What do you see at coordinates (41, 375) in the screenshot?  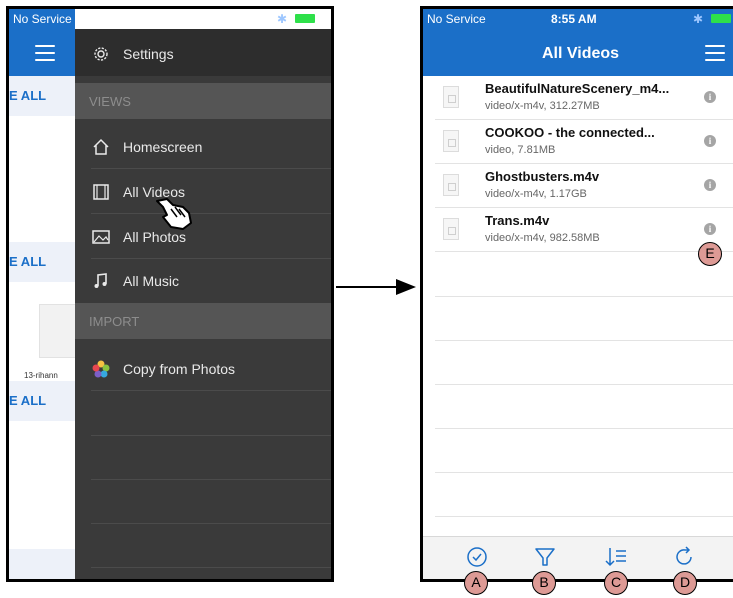 I see `thumbnail-label: 13-rihann` at bounding box center [41, 375].